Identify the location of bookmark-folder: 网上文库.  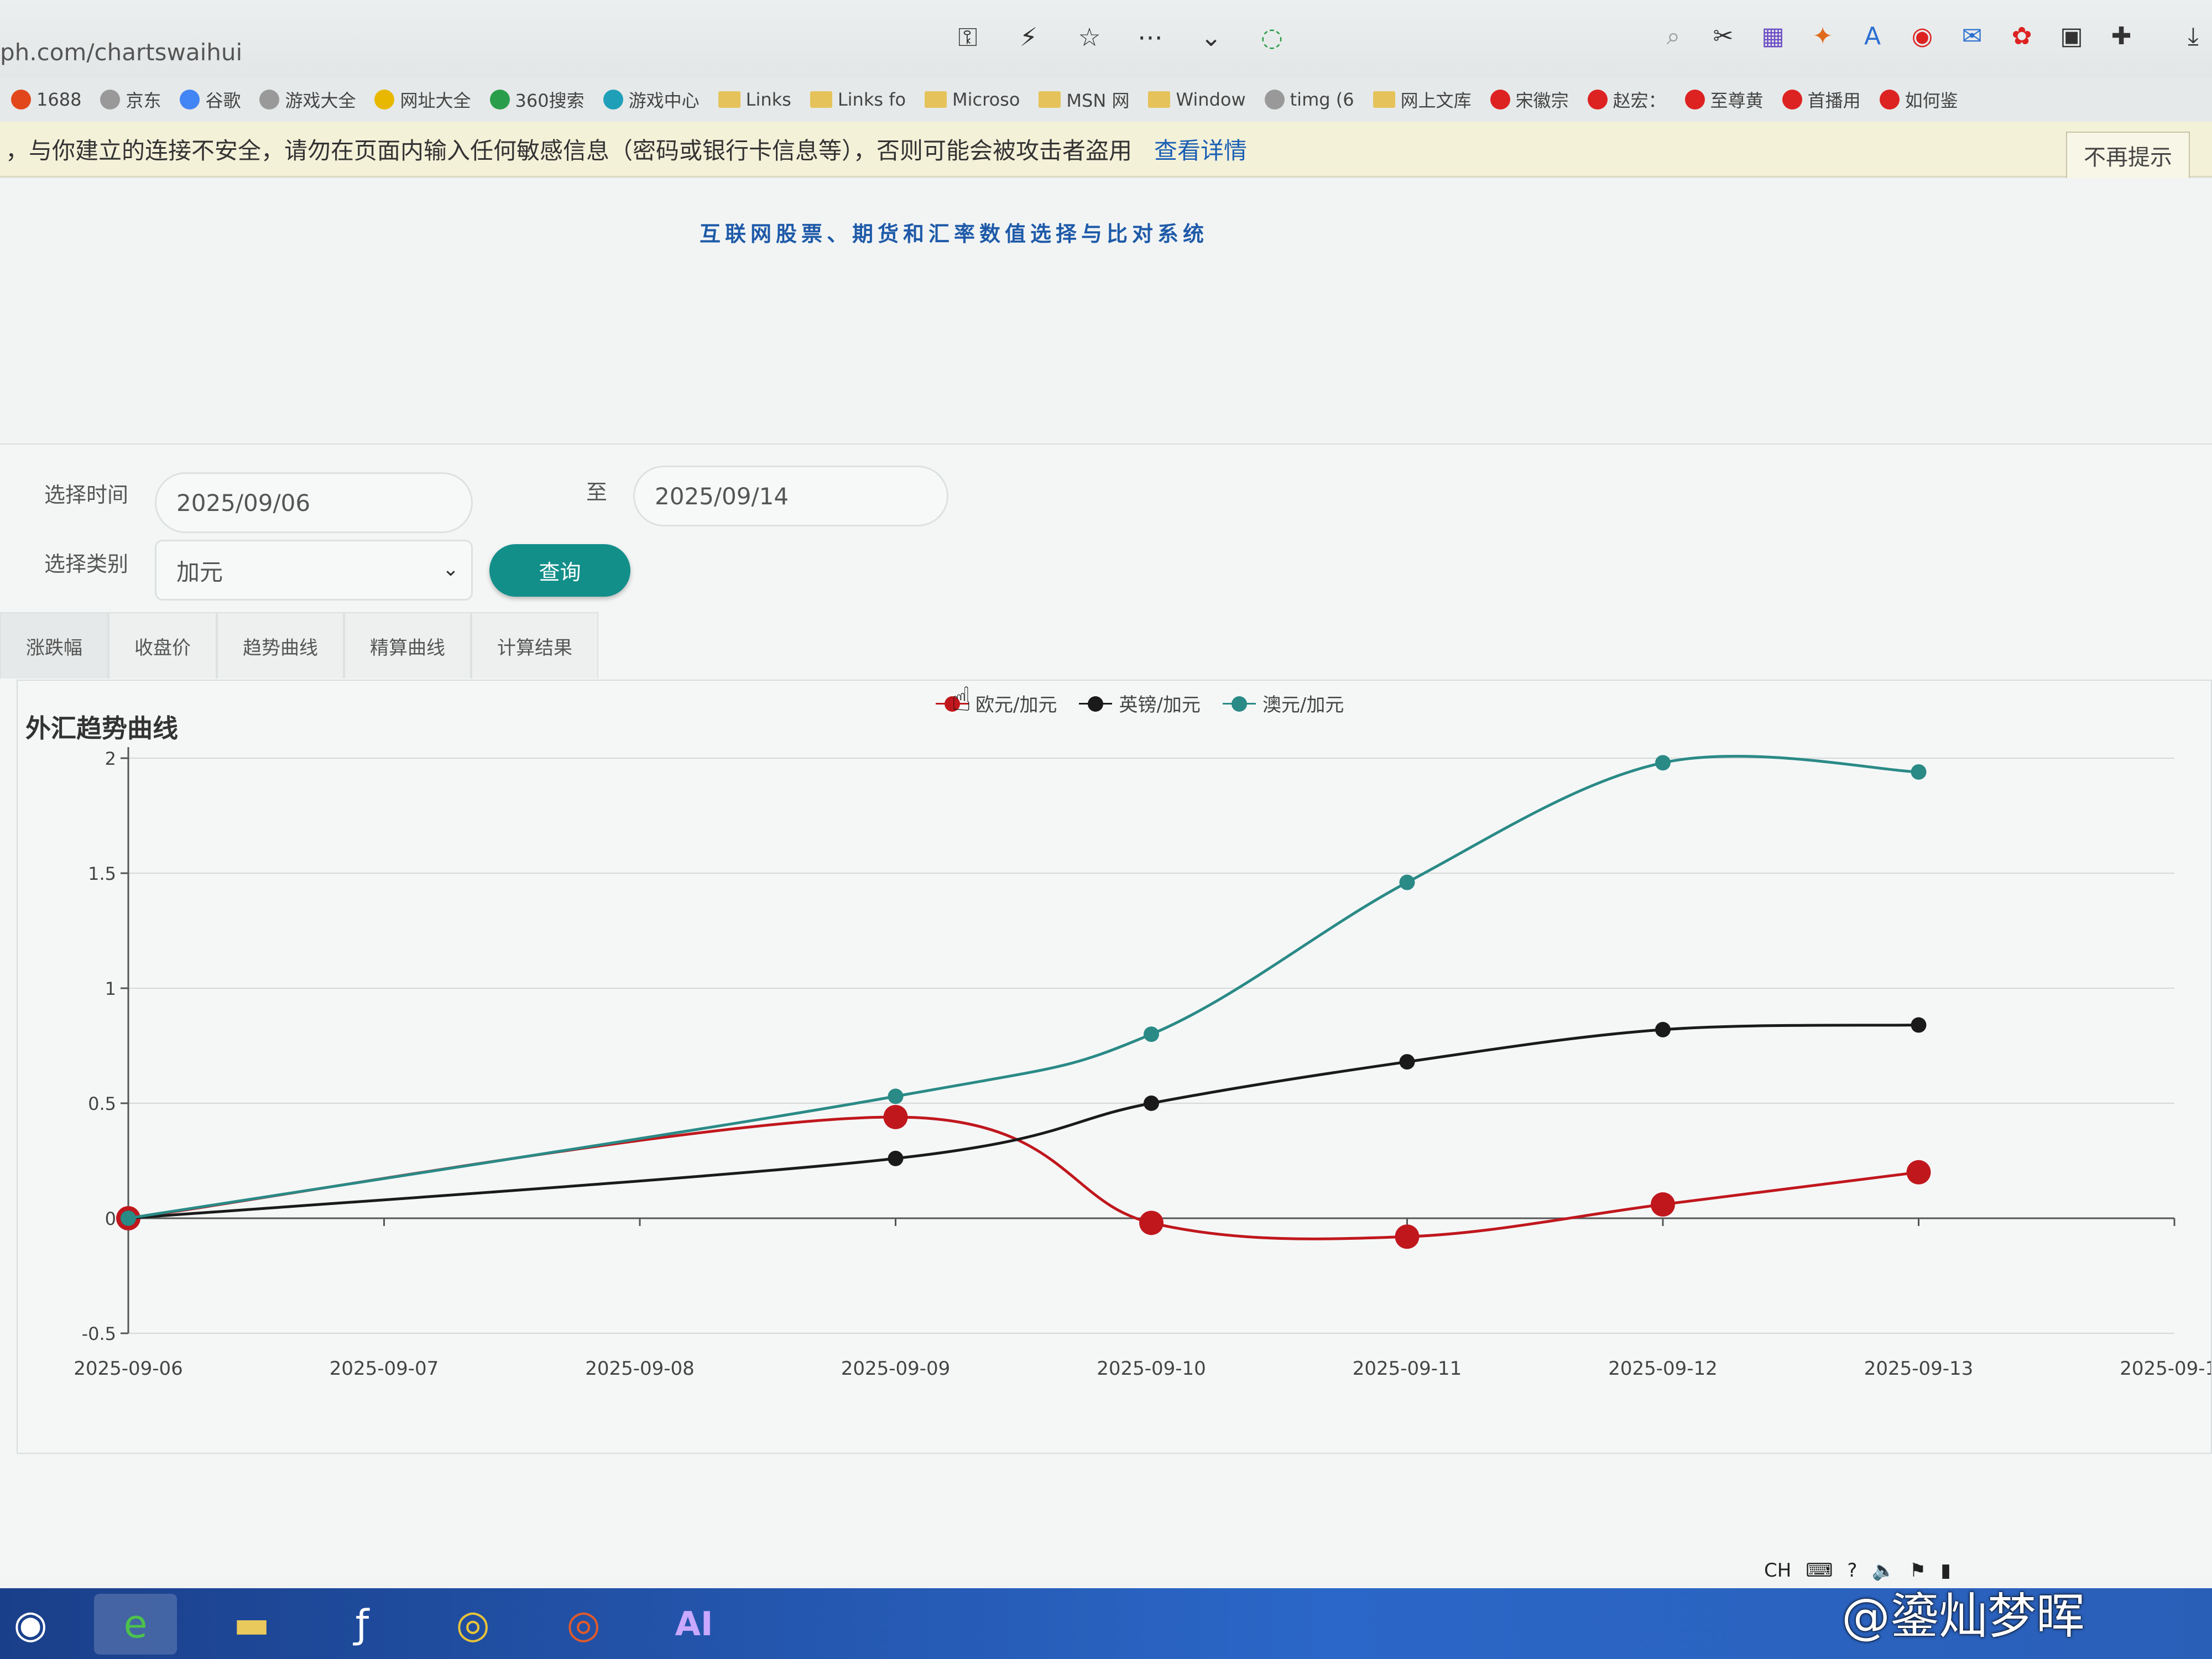
(1423, 100).